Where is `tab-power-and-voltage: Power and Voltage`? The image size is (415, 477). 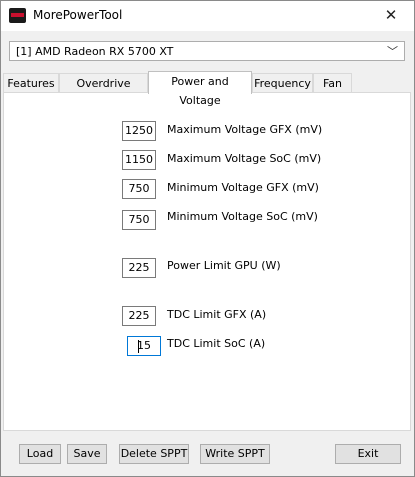
tab-power-and-voltage: Power and Voltage is located at coordinates (200, 89).